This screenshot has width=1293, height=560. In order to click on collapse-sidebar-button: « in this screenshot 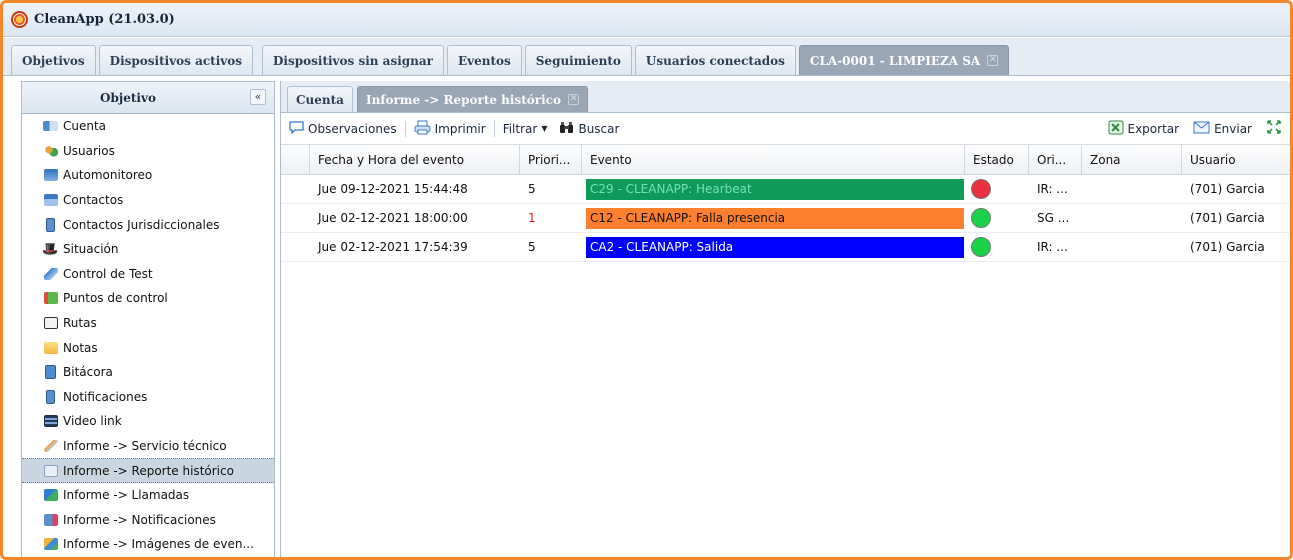, I will do `click(258, 97)`.